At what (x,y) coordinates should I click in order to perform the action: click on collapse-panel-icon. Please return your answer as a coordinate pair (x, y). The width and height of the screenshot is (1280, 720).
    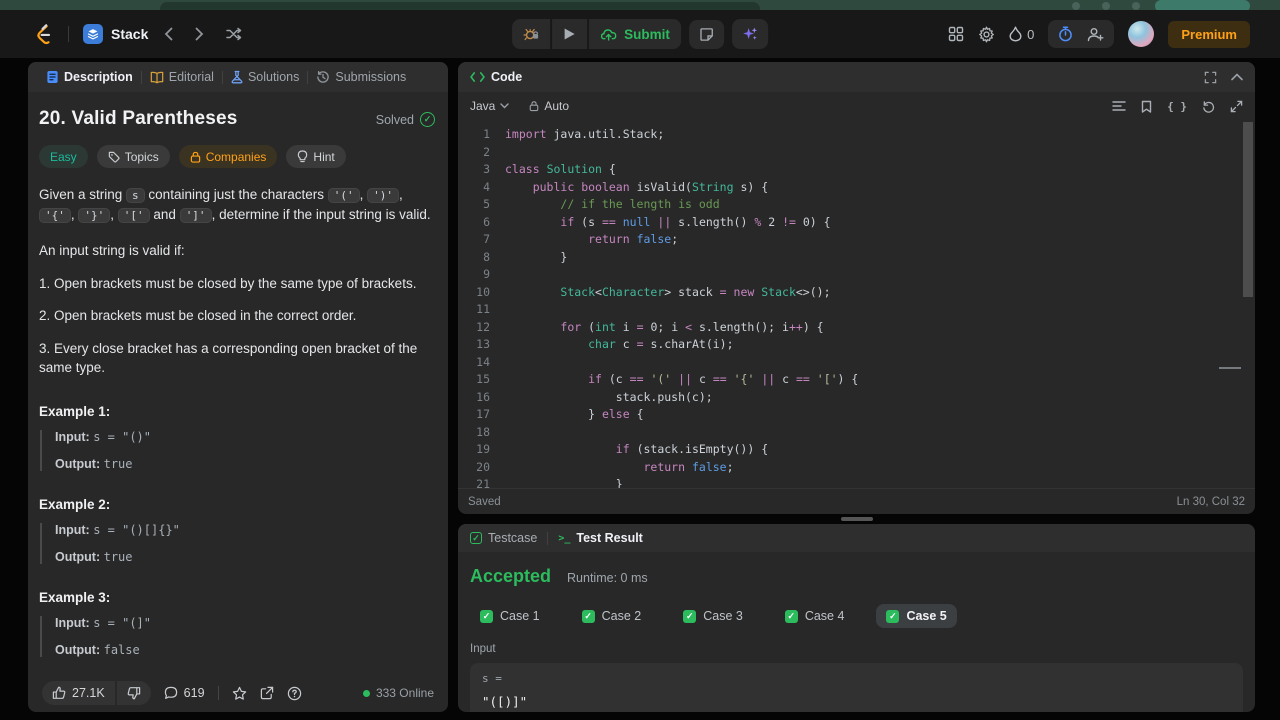
    Looking at the image, I should click on (1237, 77).